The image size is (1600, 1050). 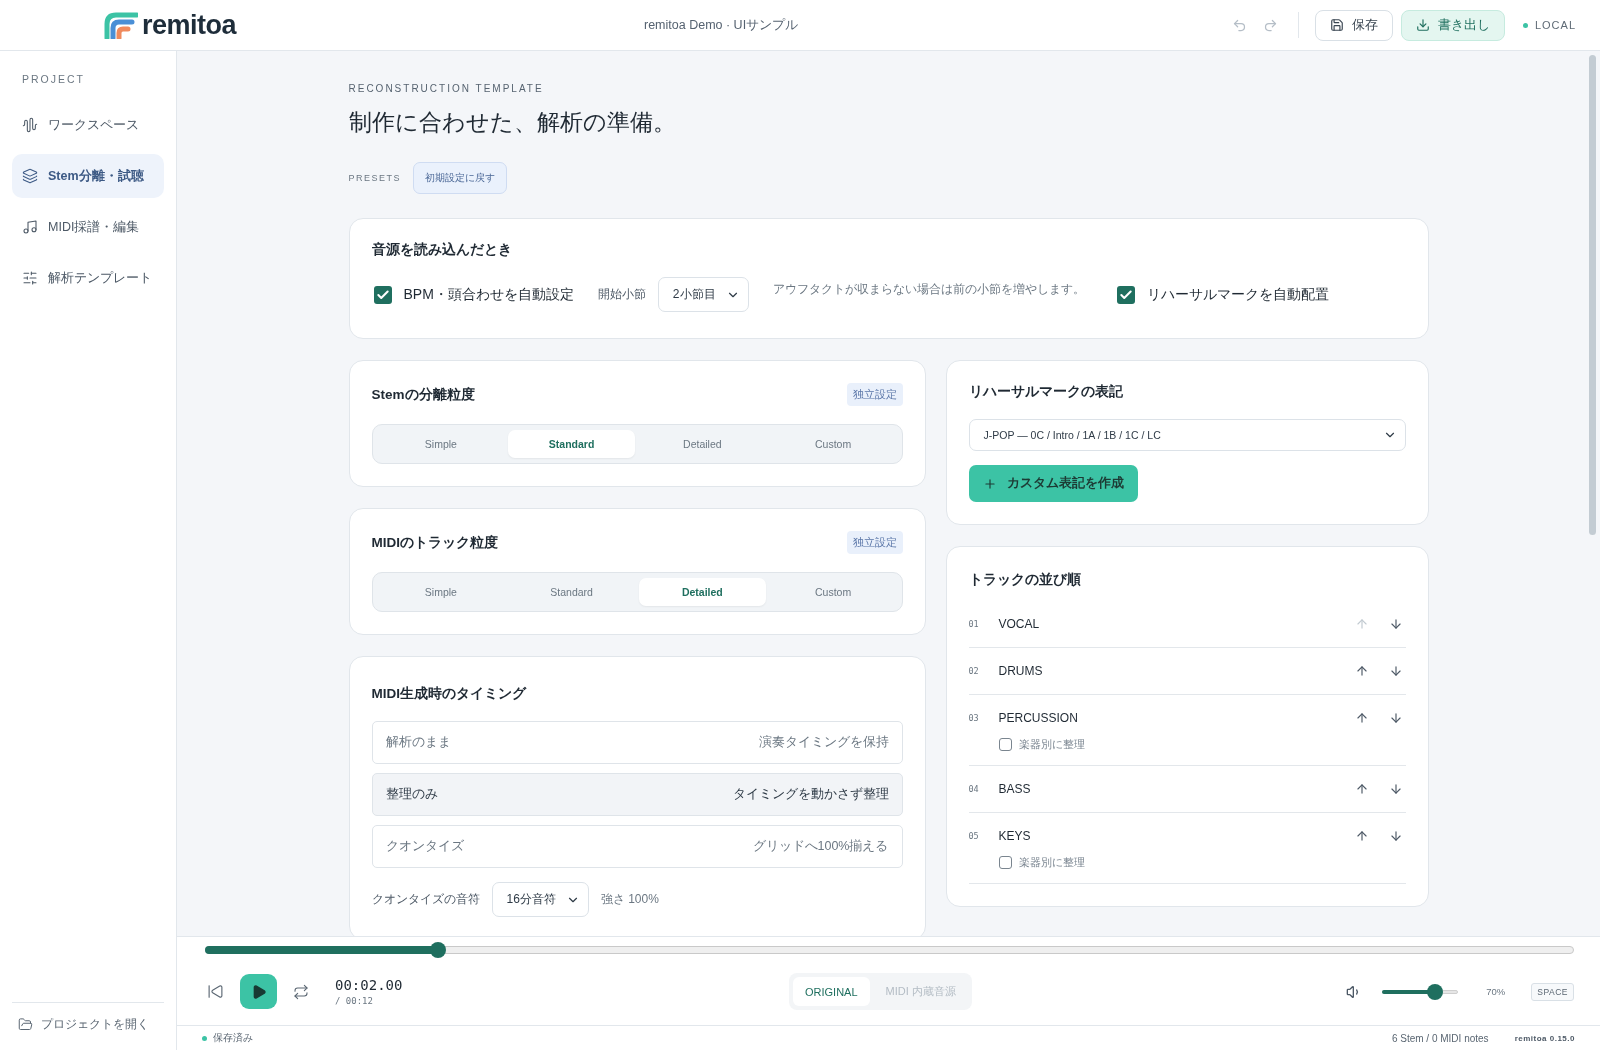 I want to click on shortcut-key: SPACE, so click(x=1552, y=991).